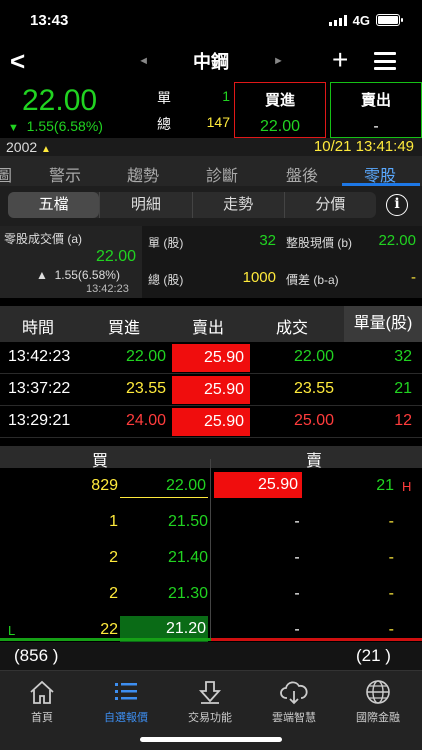 The image size is (422, 750). I want to click on tab-chart: 圖, so click(6, 174).